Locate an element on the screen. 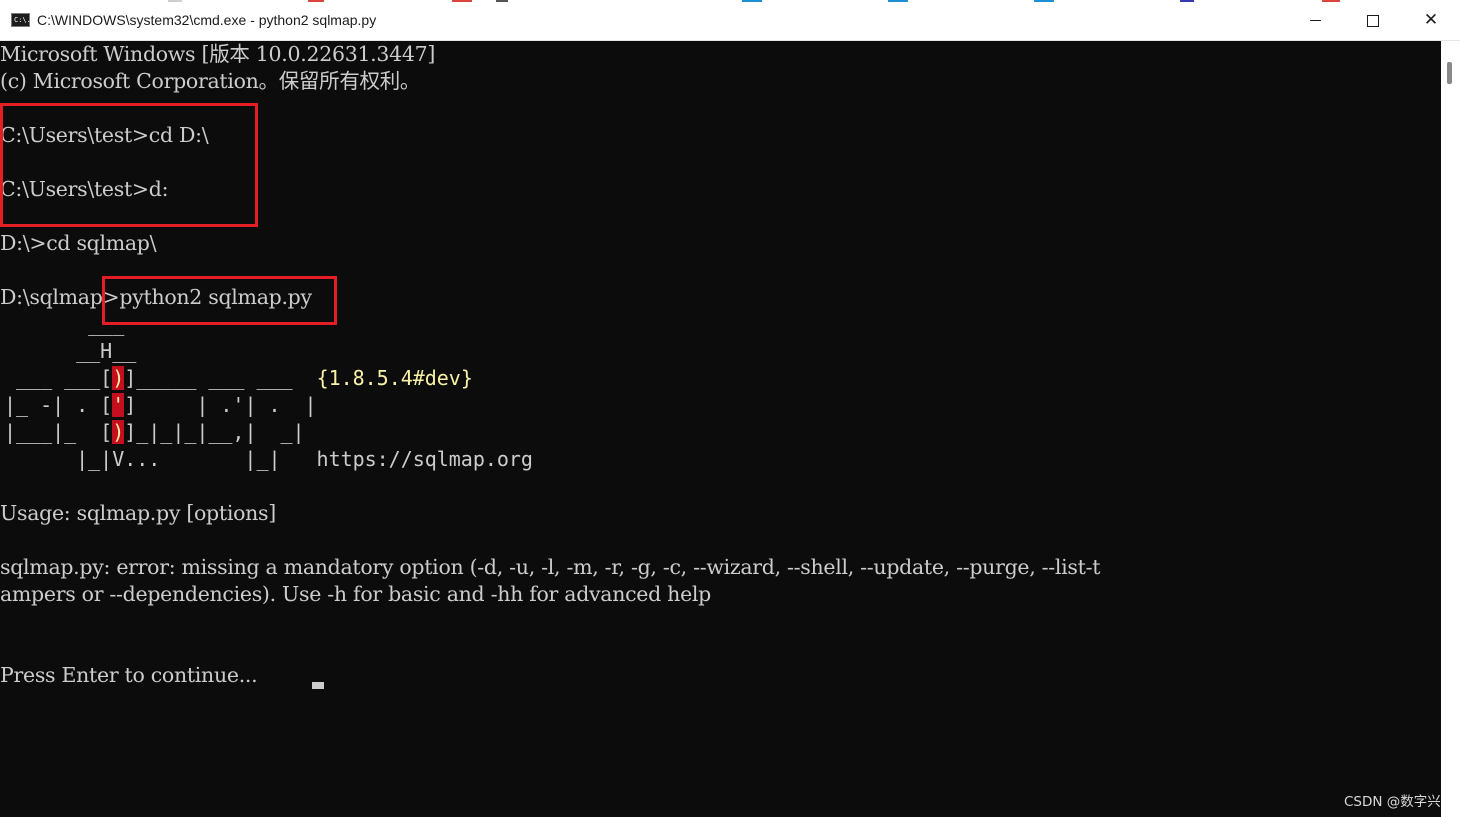 The width and height of the screenshot is (1460, 817). logo-text: |_ -| . [ is located at coordinates (58, 405).